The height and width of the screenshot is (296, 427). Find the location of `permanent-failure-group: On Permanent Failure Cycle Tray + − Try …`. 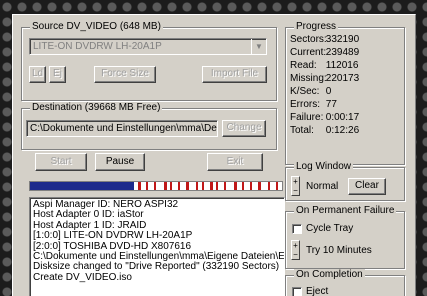

permanent-failure-group: On Permanent Failure Cycle Tray + − Try … is located at coordinates (345, 237).